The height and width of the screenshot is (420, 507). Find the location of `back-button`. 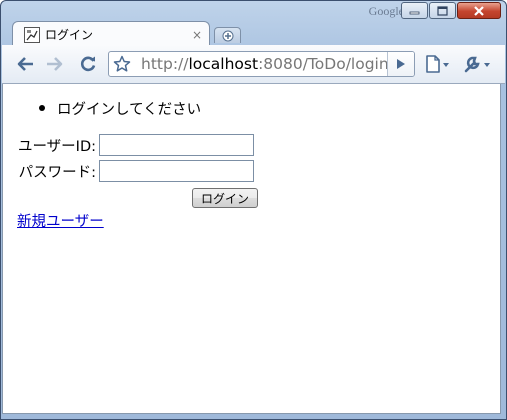

back-button is located at coordinates (26, 64).